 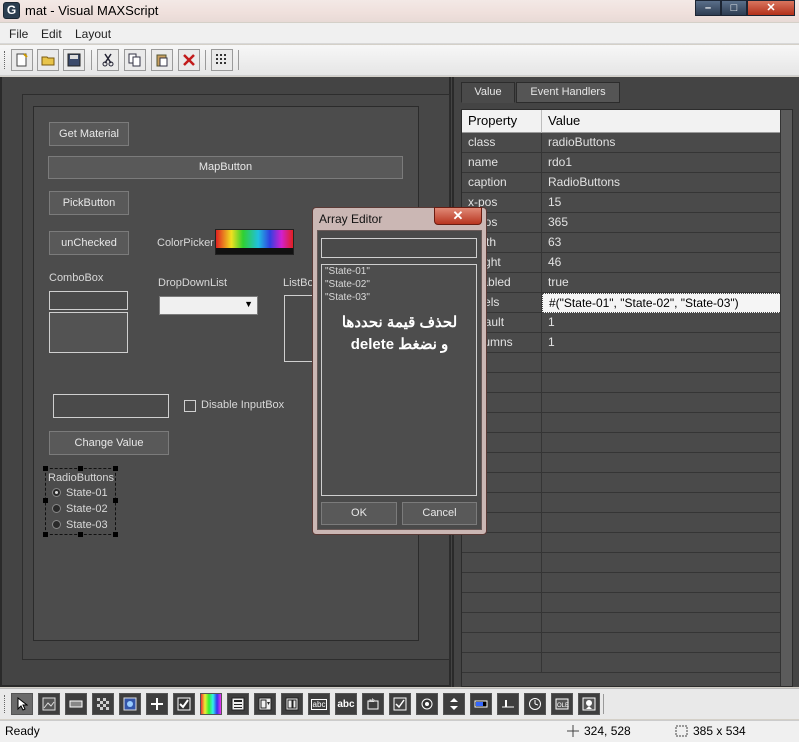 What do you see at coordinates (622, 263) in the screenshot?
I see `property-row: height46` at bounding box center [622, 263].